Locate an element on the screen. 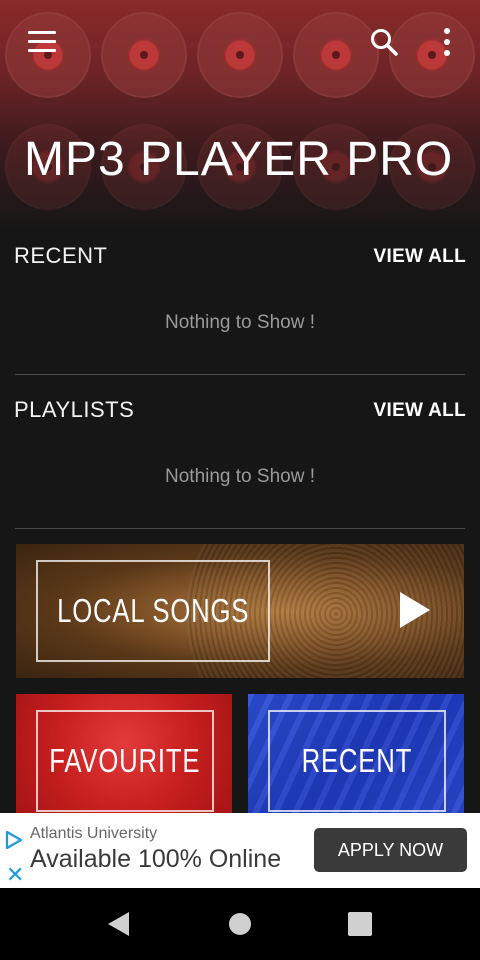 This screenshot has width=480, height=960. ad-headline: Available 100% Online is located at coordinates (155, 859).